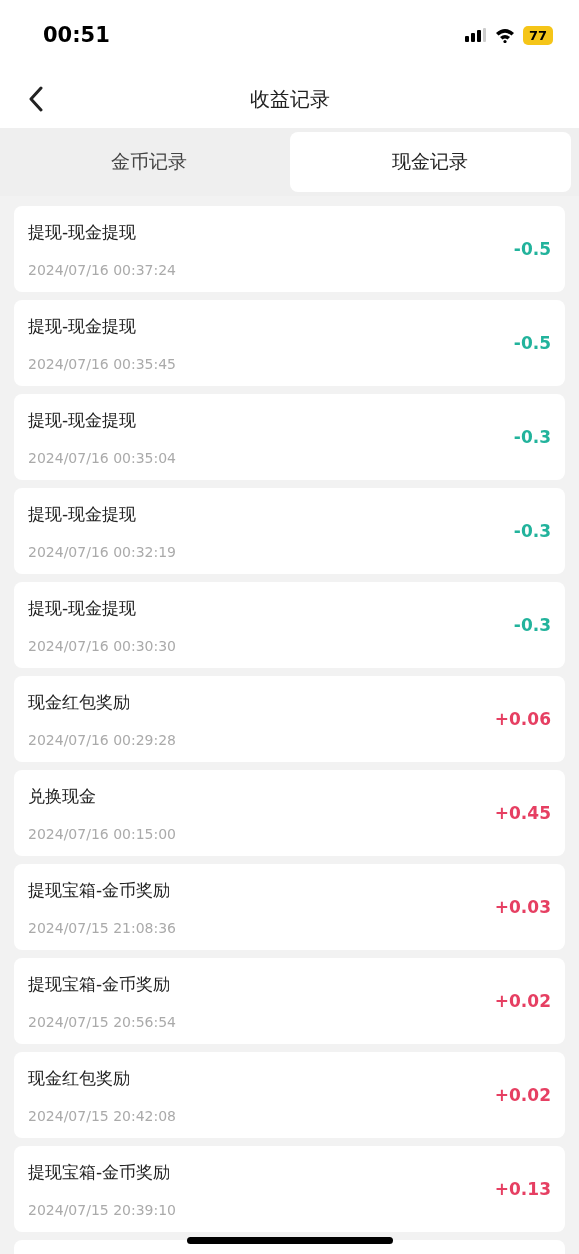  I want to click on record-time: 2024/07/15 20:56:54, so click(102, 1021).